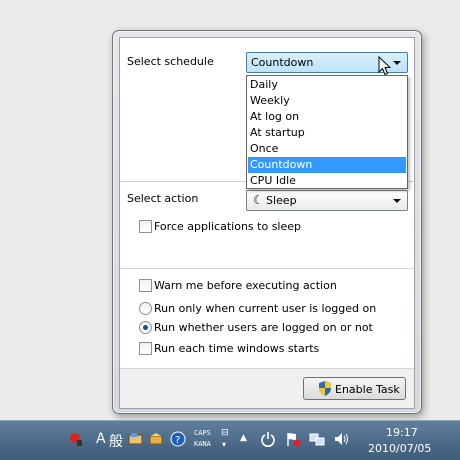 Image resolution: width=460 pixels, height=460 pixels. Describe the element at coordinates (325, 388) in the screenshot. I see `uac-shield-icon` at that location.